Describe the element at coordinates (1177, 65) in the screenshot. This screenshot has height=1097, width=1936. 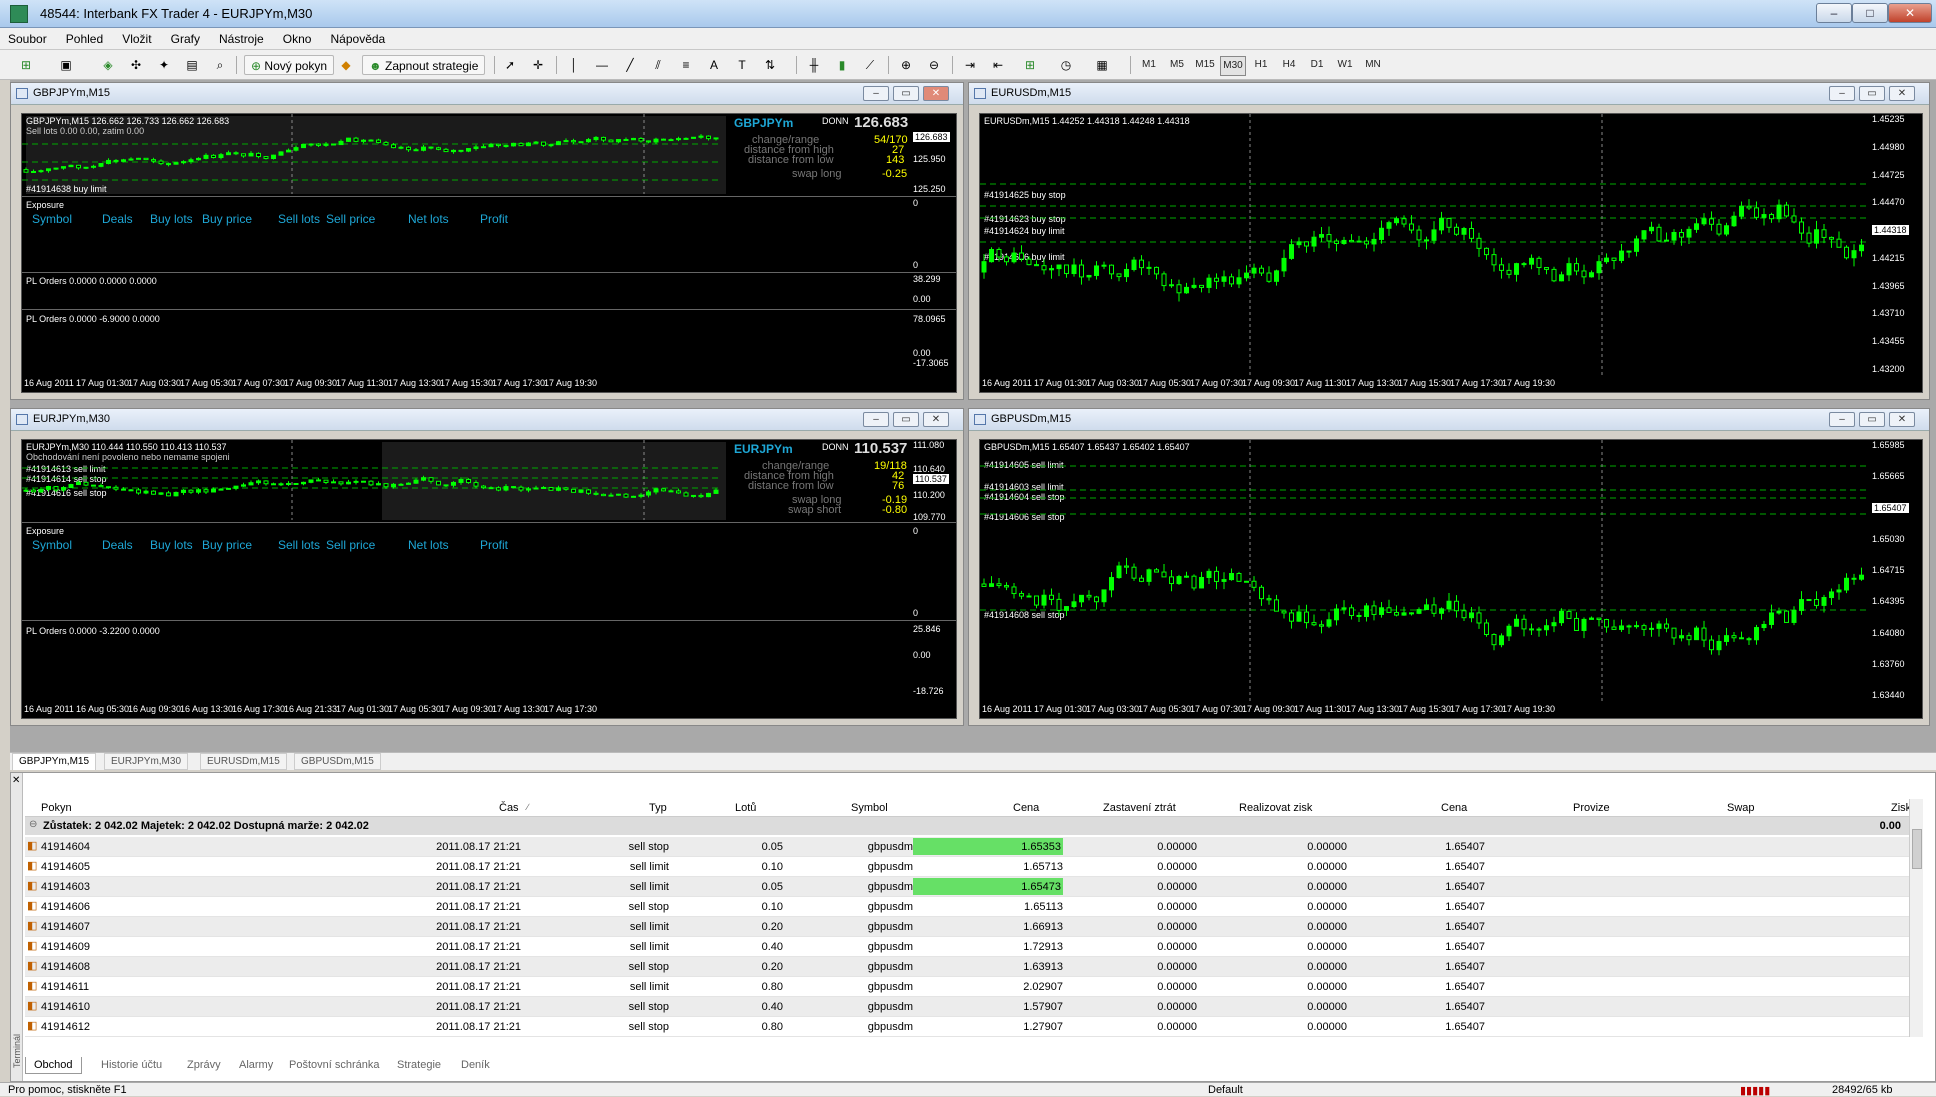
I see `timeframe-m5: M5` at that location.